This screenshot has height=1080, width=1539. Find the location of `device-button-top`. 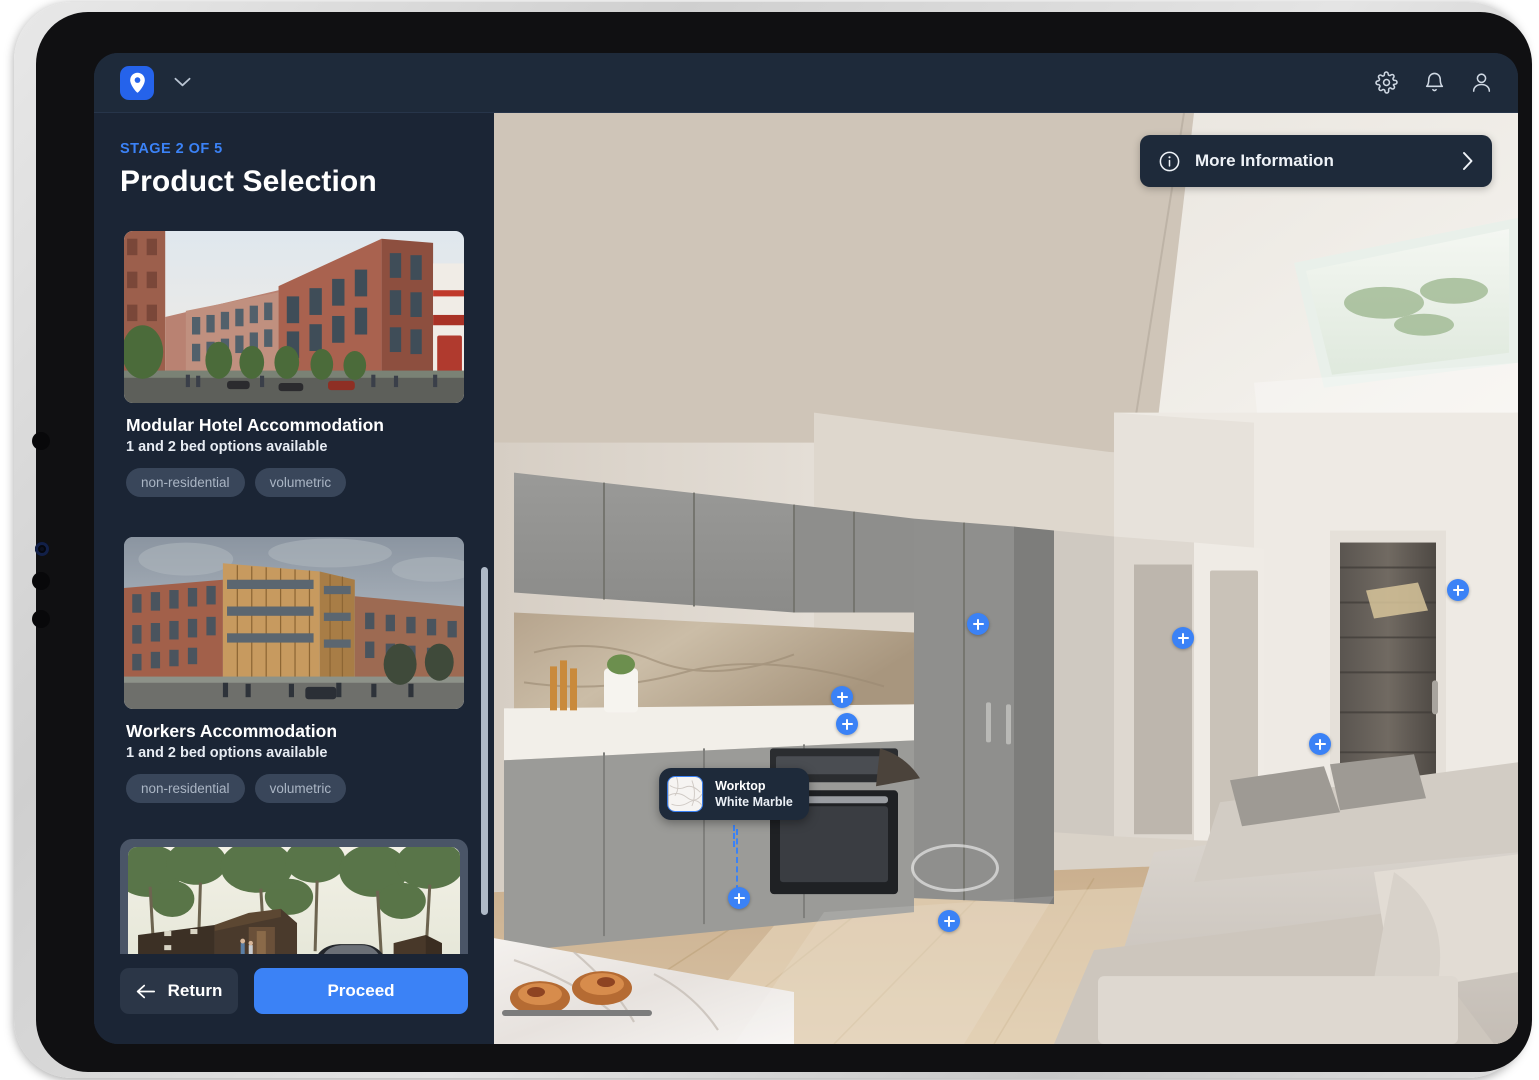

device-button-top is located at coordinates (41, 441).